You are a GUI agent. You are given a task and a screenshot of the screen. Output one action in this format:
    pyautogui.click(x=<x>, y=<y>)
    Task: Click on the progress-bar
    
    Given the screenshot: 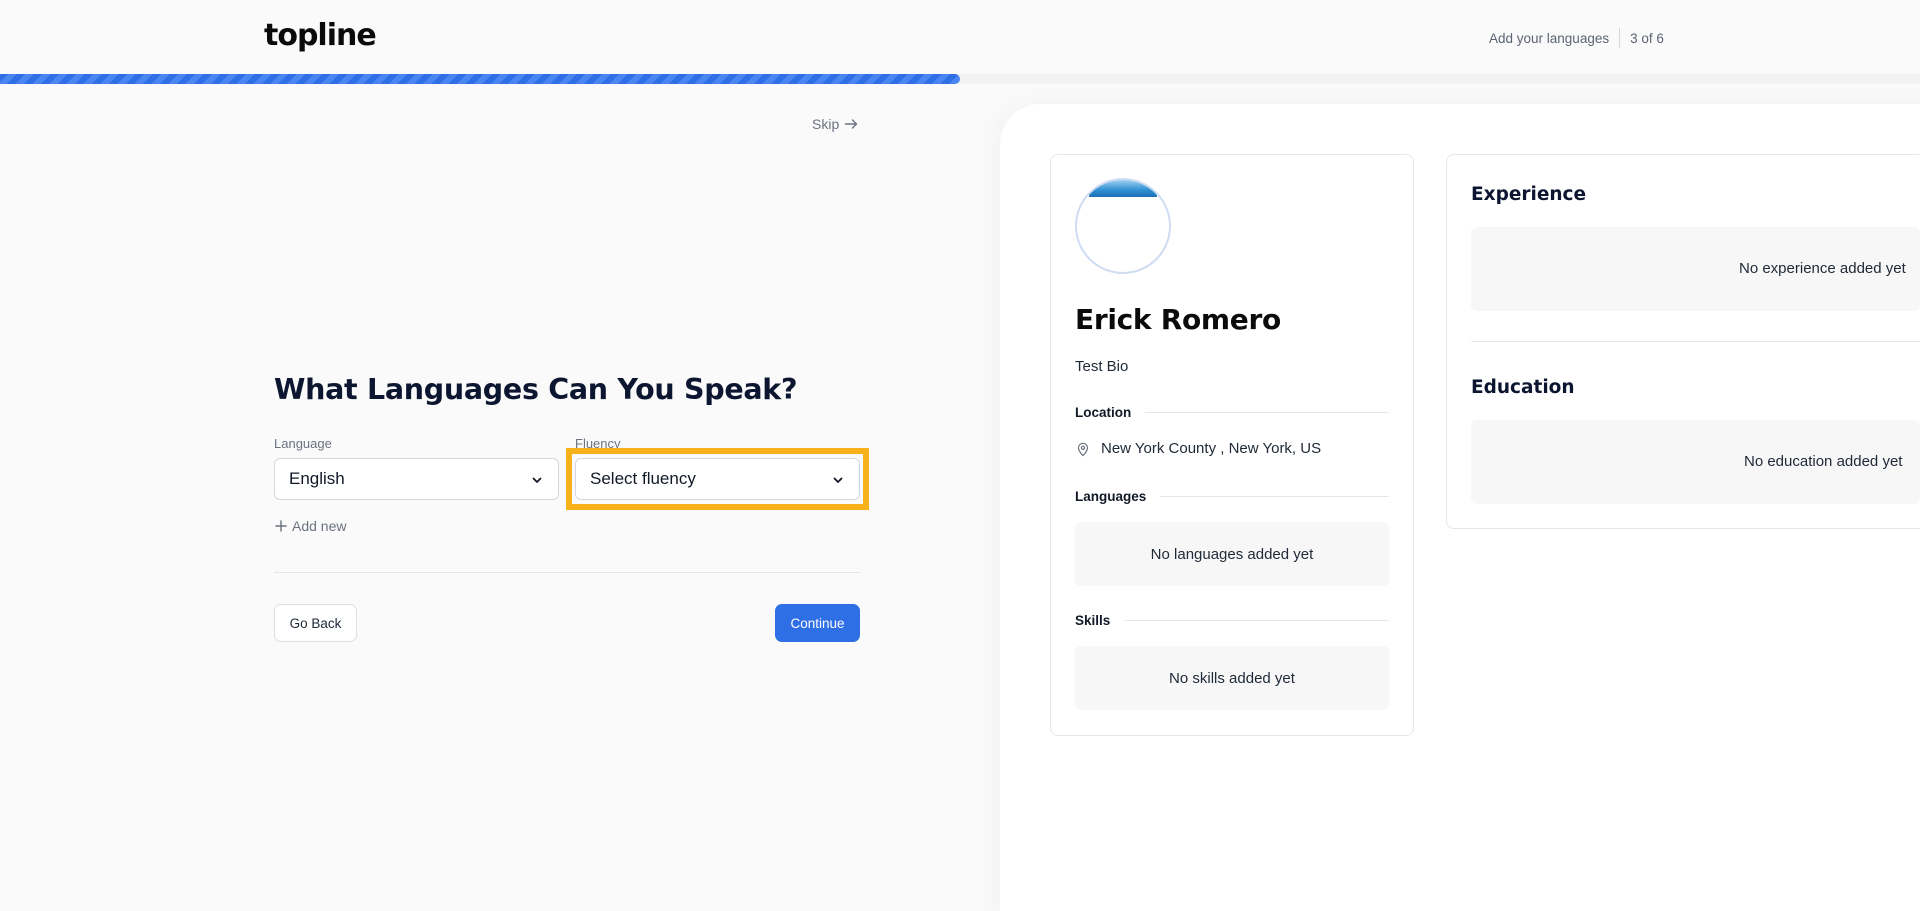 What is the action you would take?
    pyautogui.click(x=960, y=79)
    